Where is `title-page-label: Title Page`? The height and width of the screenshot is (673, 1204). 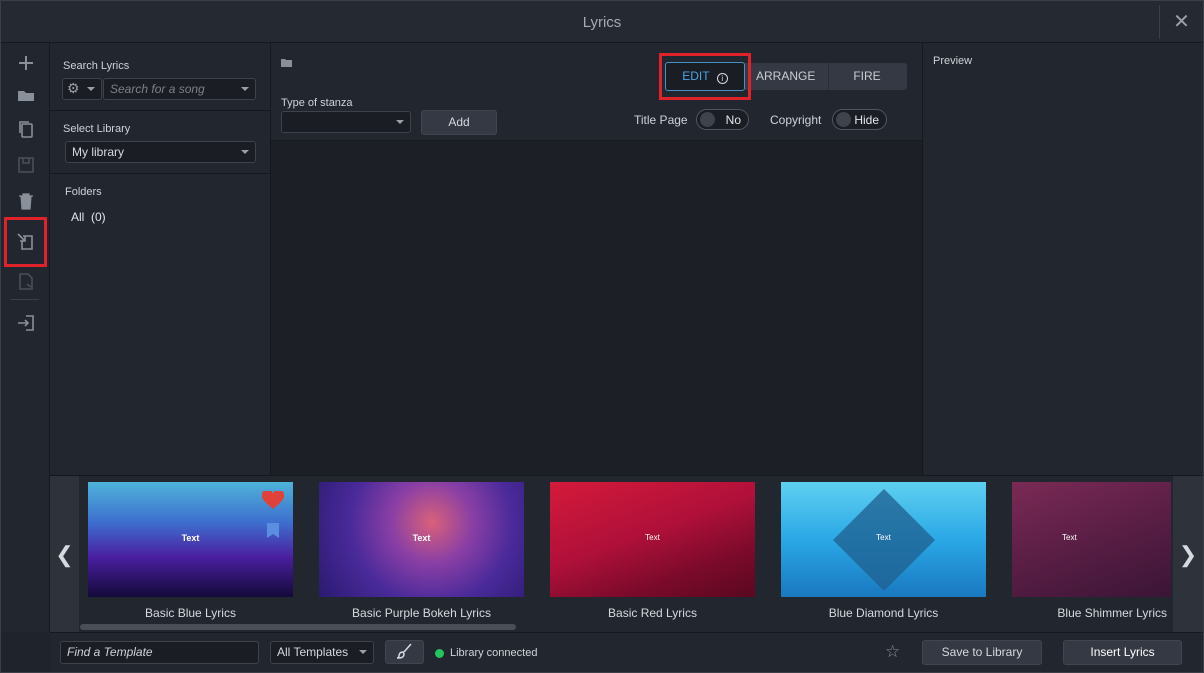 title-page-label: Title Page is located at coordinates (661, 120).